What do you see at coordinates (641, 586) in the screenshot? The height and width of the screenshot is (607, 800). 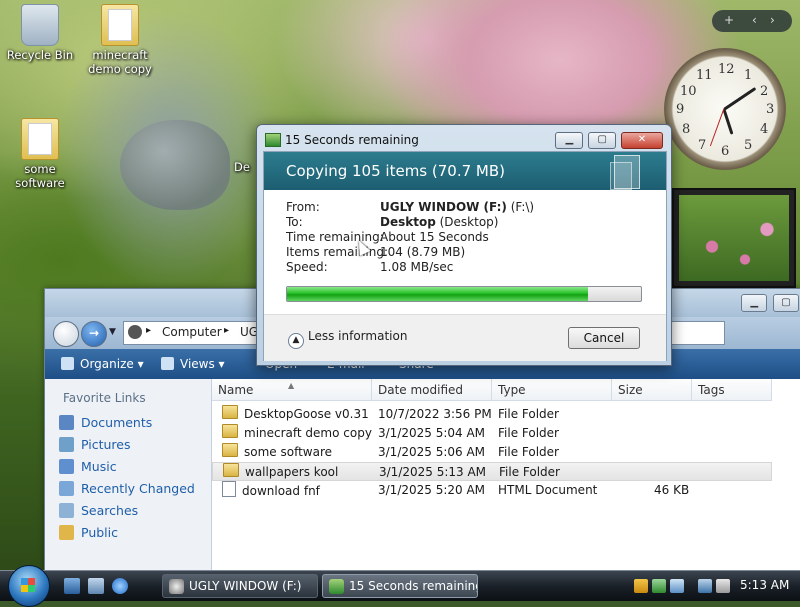 I see `security-shield-icon` at bounding box center [641, 586].